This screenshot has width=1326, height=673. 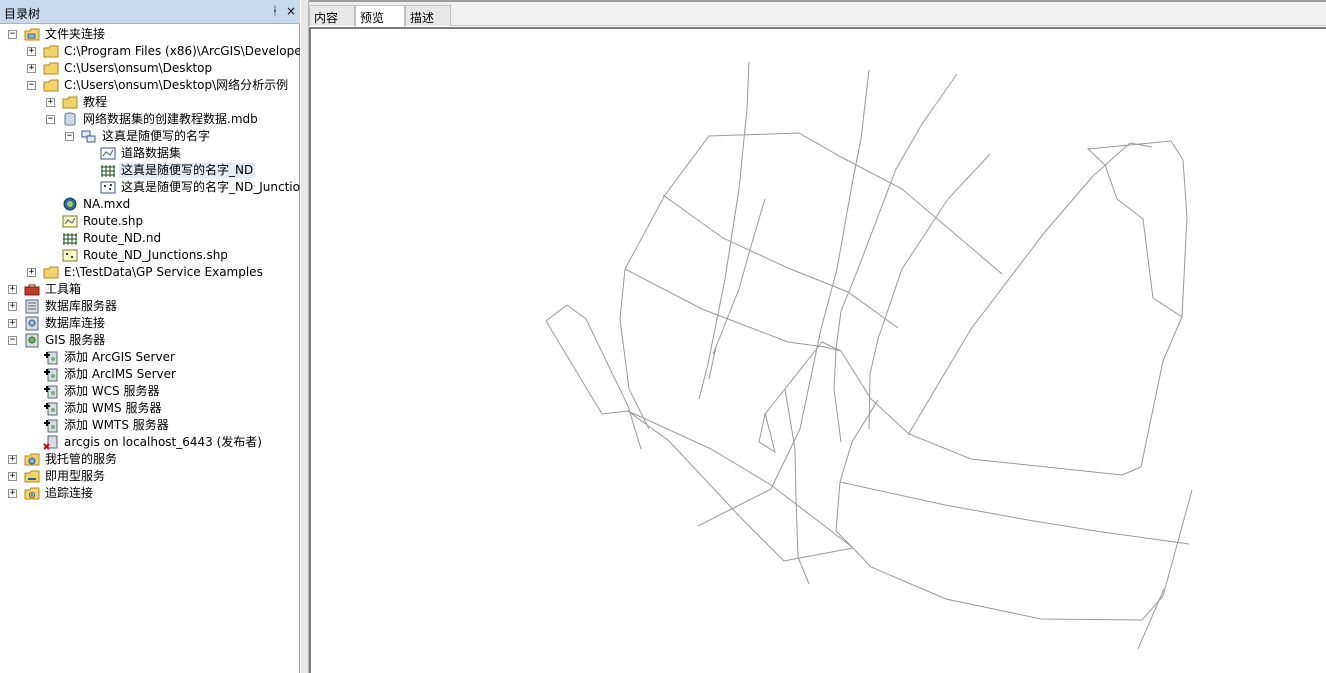 I want to click on tree-item: − 网络数据集的创建教程数据.mdb, so click(x=150, y=119).